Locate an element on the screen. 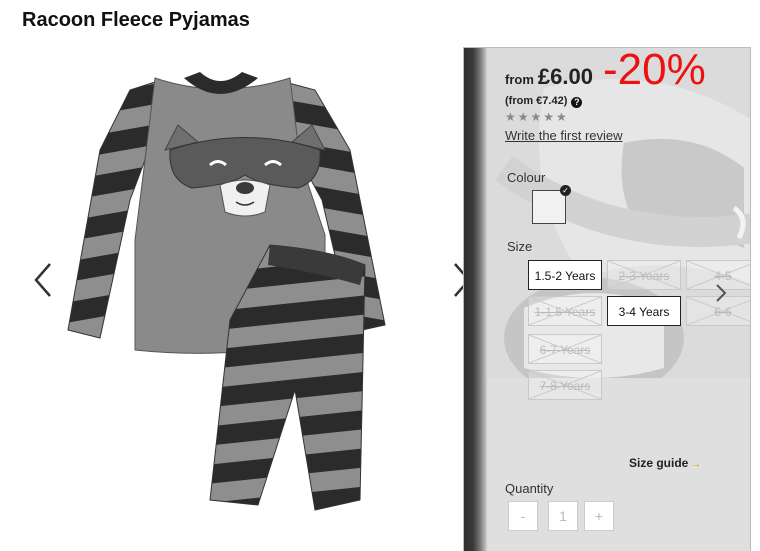  size-option: 3-4 Years is located at coordinates (644, 311).